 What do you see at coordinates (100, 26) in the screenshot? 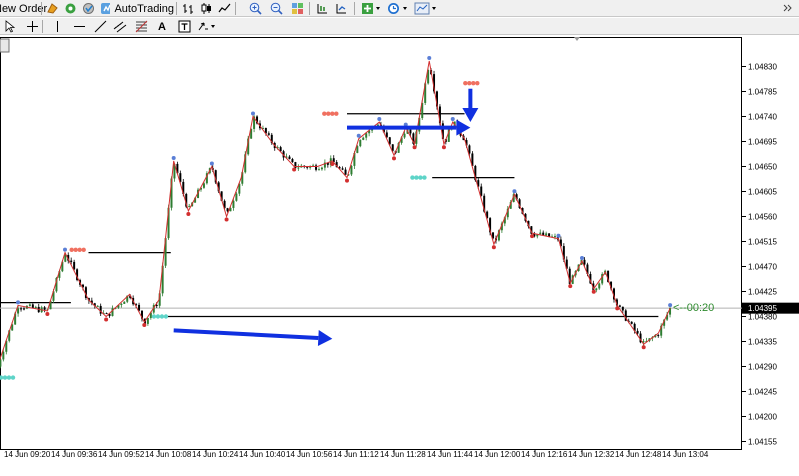
I see `trendline-icon` at bounding box center [100, 26].